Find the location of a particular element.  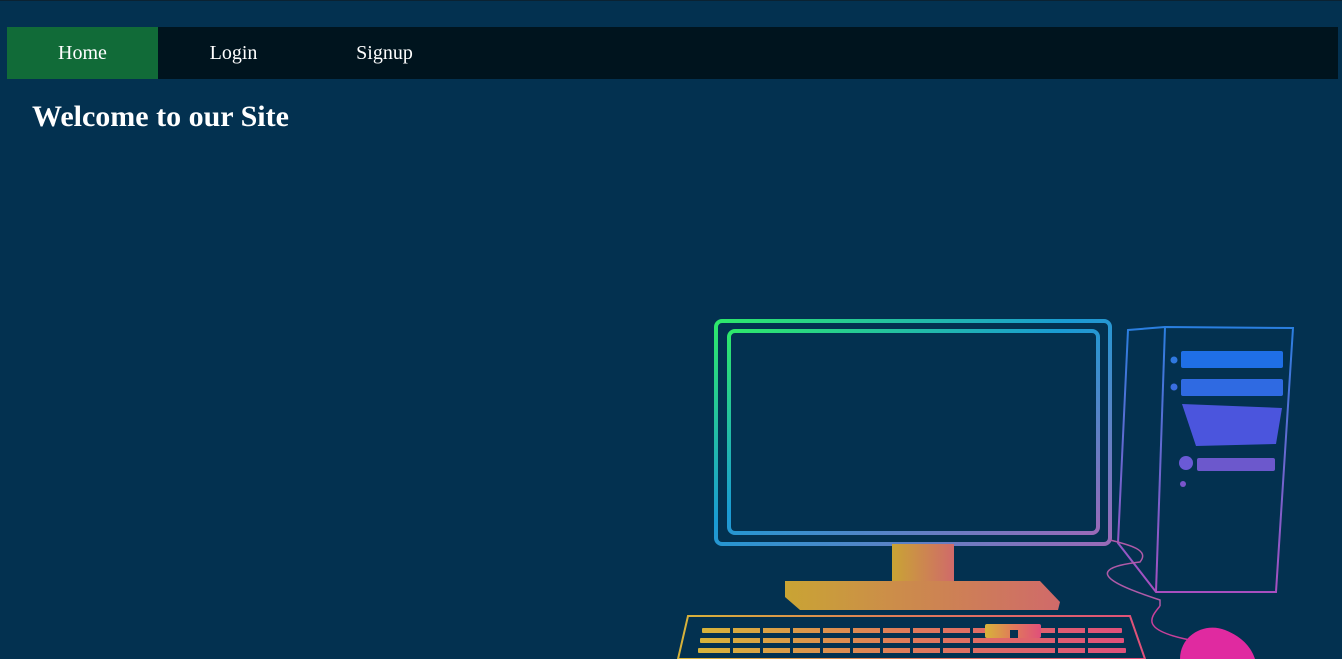

monitor-cable is located at coordinates (1133, 572).